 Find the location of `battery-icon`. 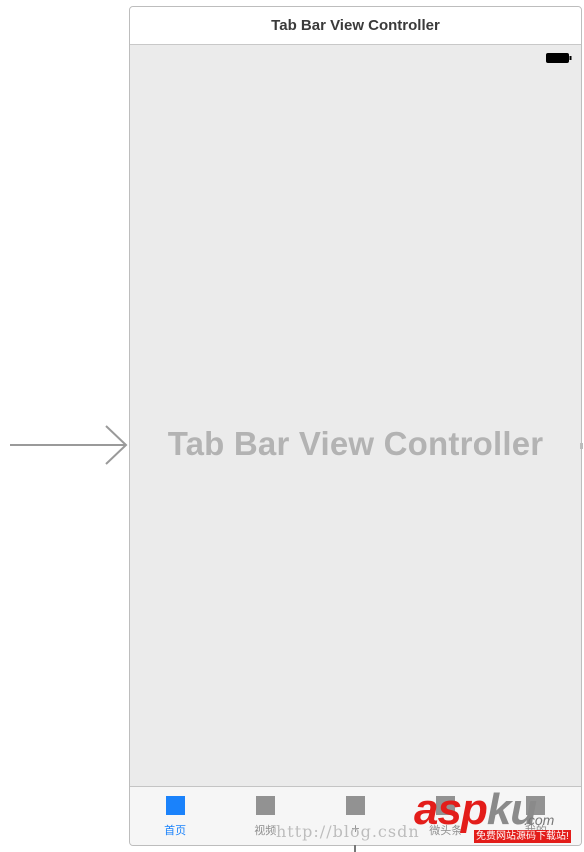

battery-icon is located at coordinates (559, 58).